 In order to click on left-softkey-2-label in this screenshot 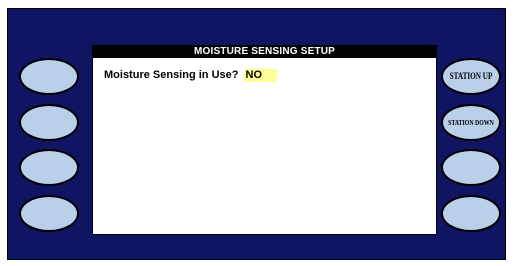, I will do `click(49, 122)`.